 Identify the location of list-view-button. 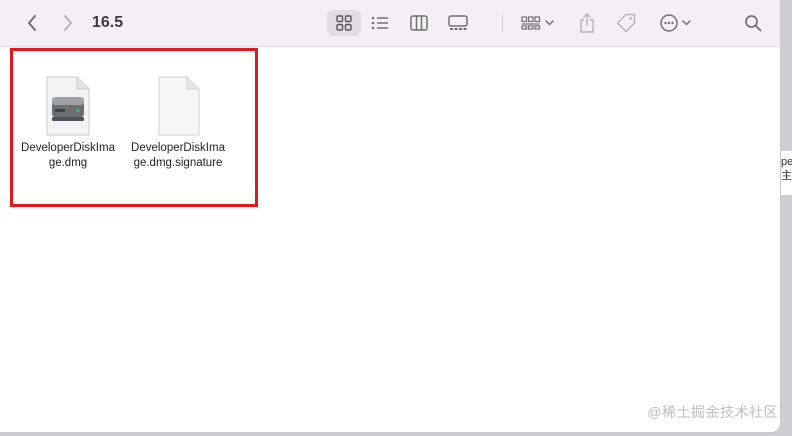
(380, 23).